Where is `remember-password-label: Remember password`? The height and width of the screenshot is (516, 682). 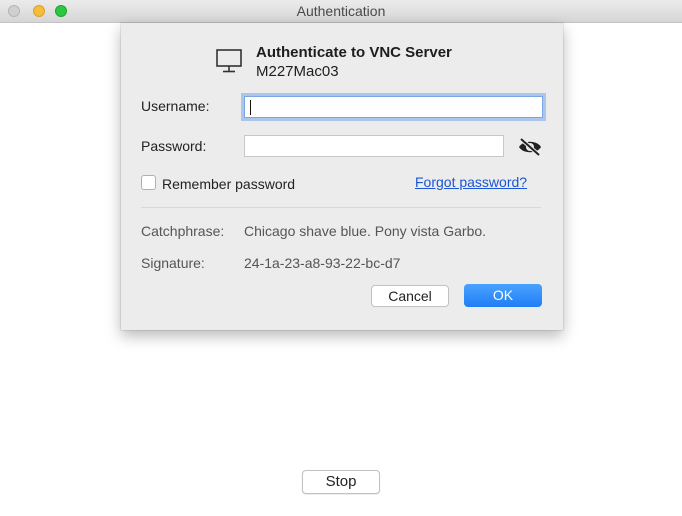
remember-password-label: Remember password is located at coordinates (228, 184).